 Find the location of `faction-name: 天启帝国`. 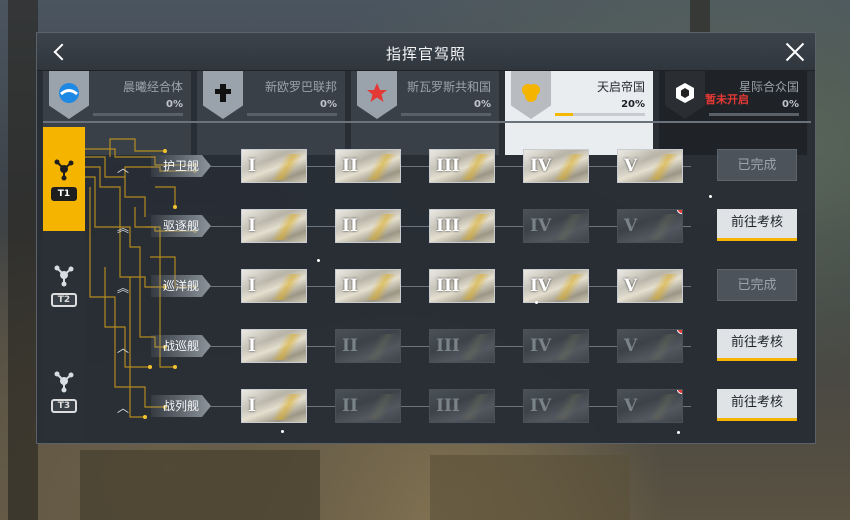

faction-name: 天启帝国 is located at coordinates (620, 87).